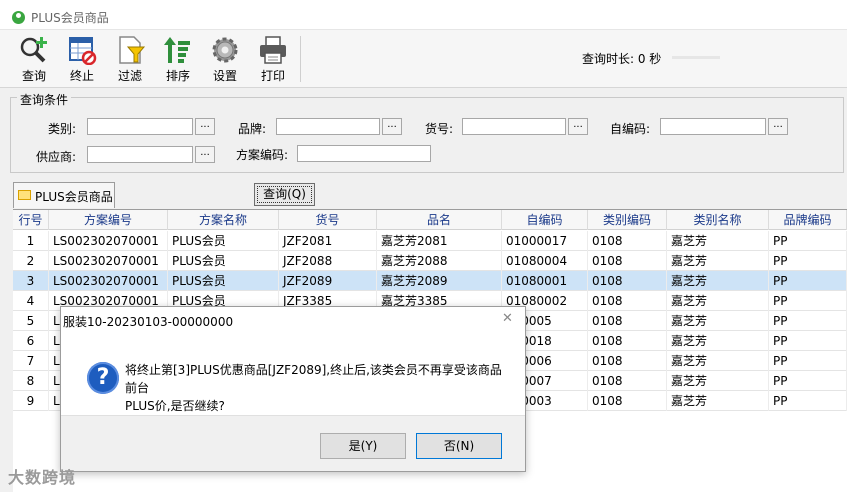 This screenshot has width=847, height=492. I want to click on category-label: 类别:, so click(62, 129).